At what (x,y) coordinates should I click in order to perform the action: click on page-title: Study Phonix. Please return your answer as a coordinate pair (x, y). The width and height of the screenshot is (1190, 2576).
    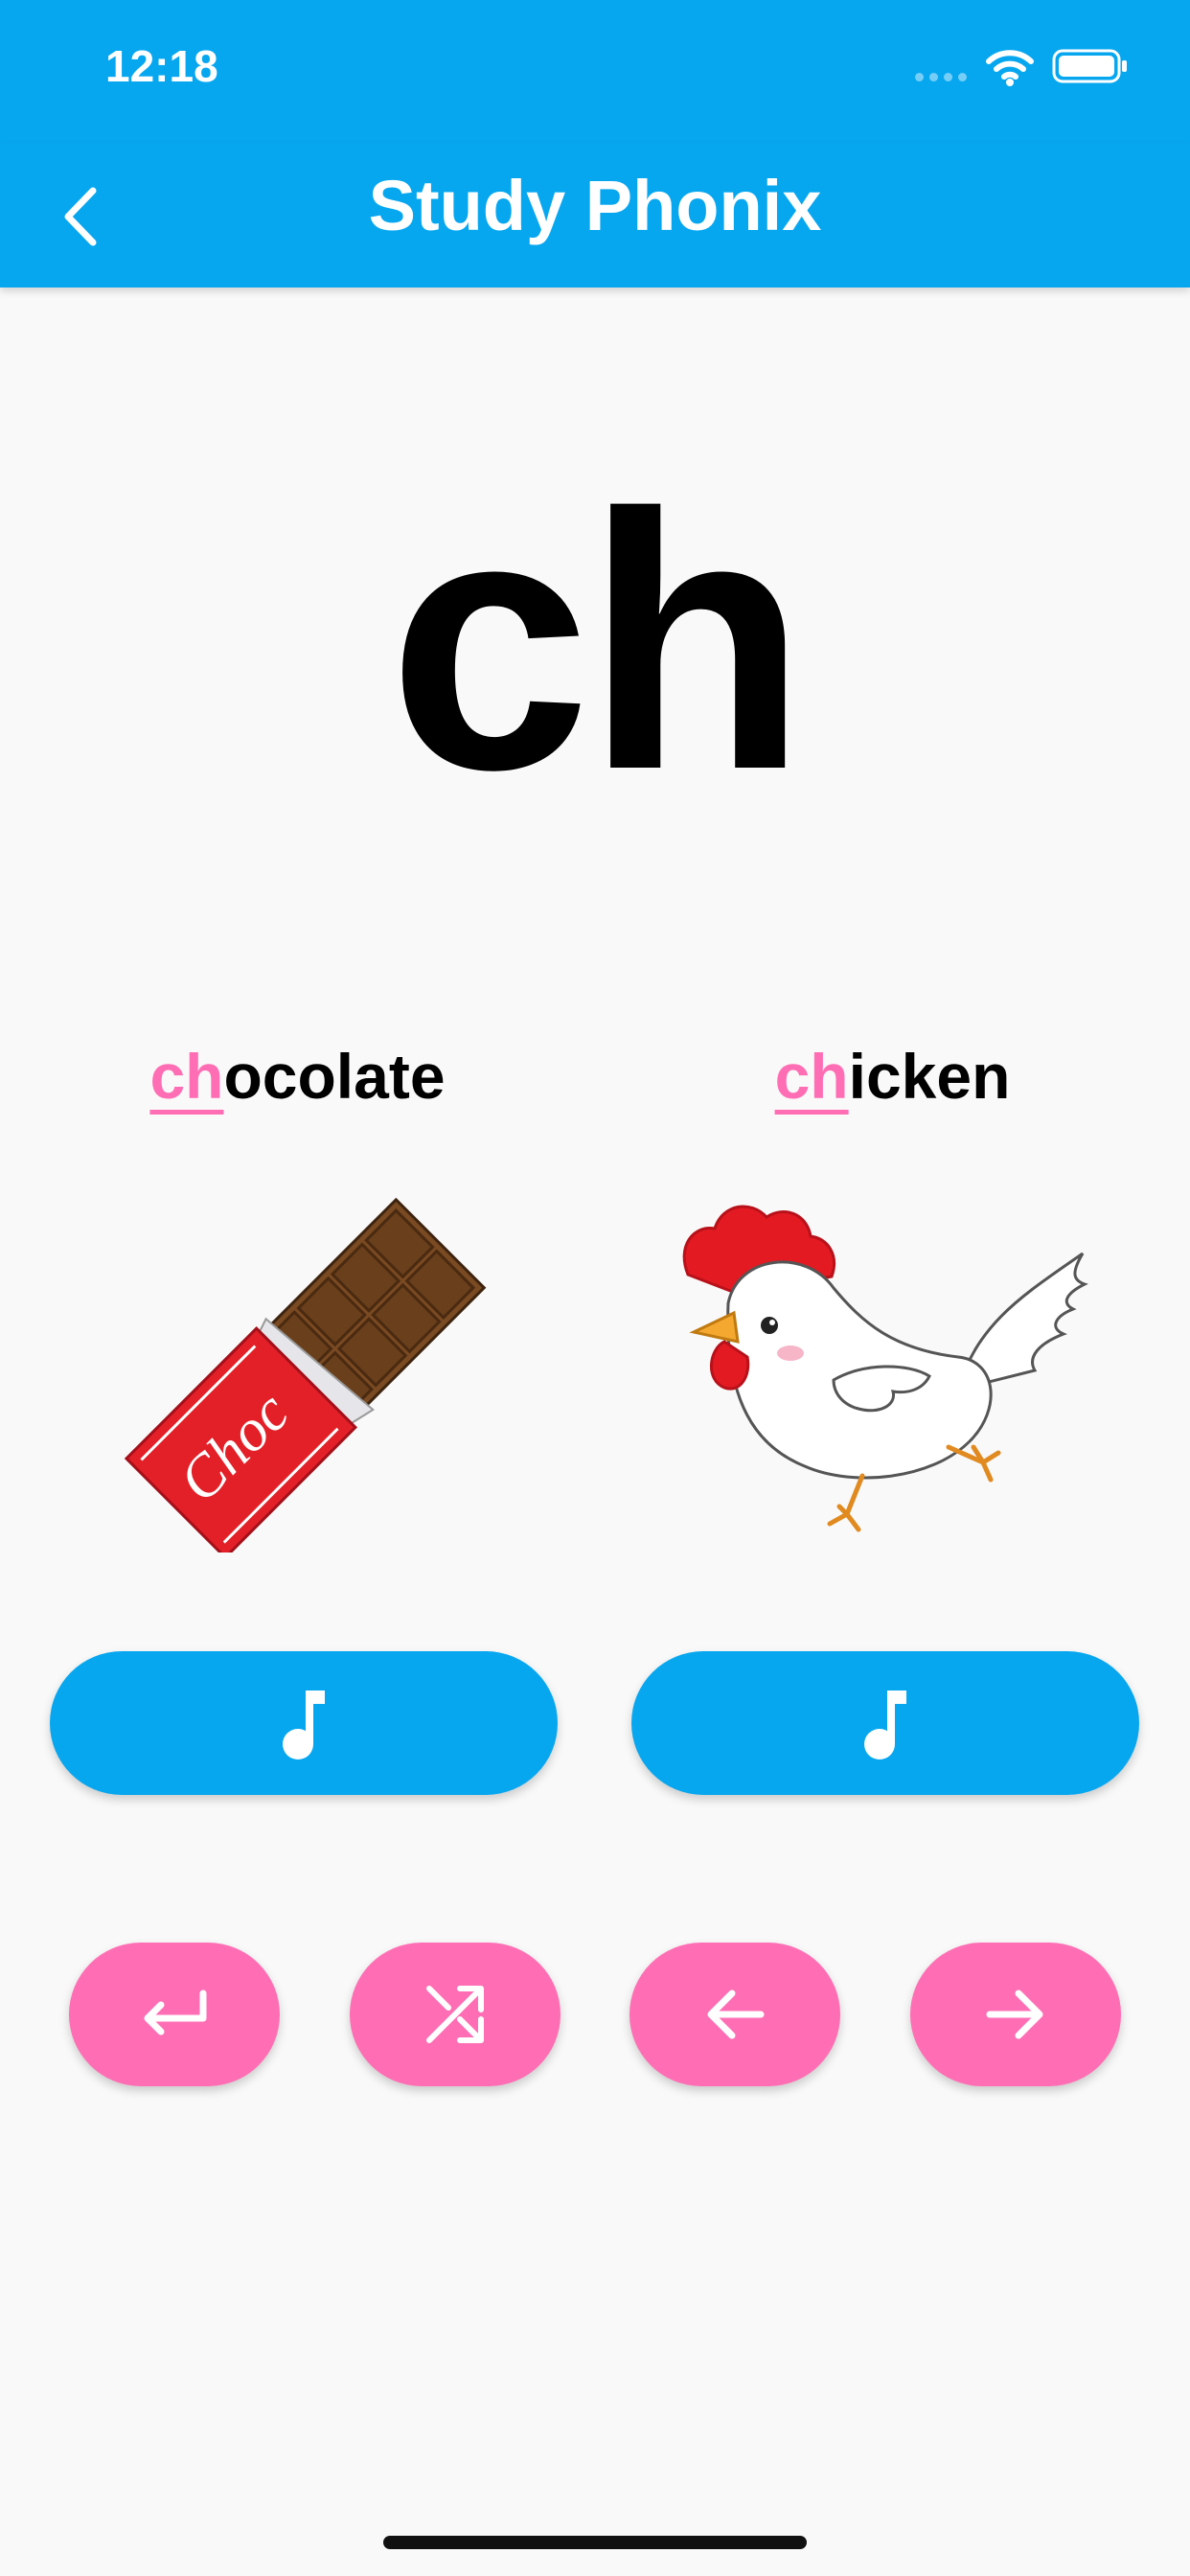
    Looking at the image, I should click on (595, 205).